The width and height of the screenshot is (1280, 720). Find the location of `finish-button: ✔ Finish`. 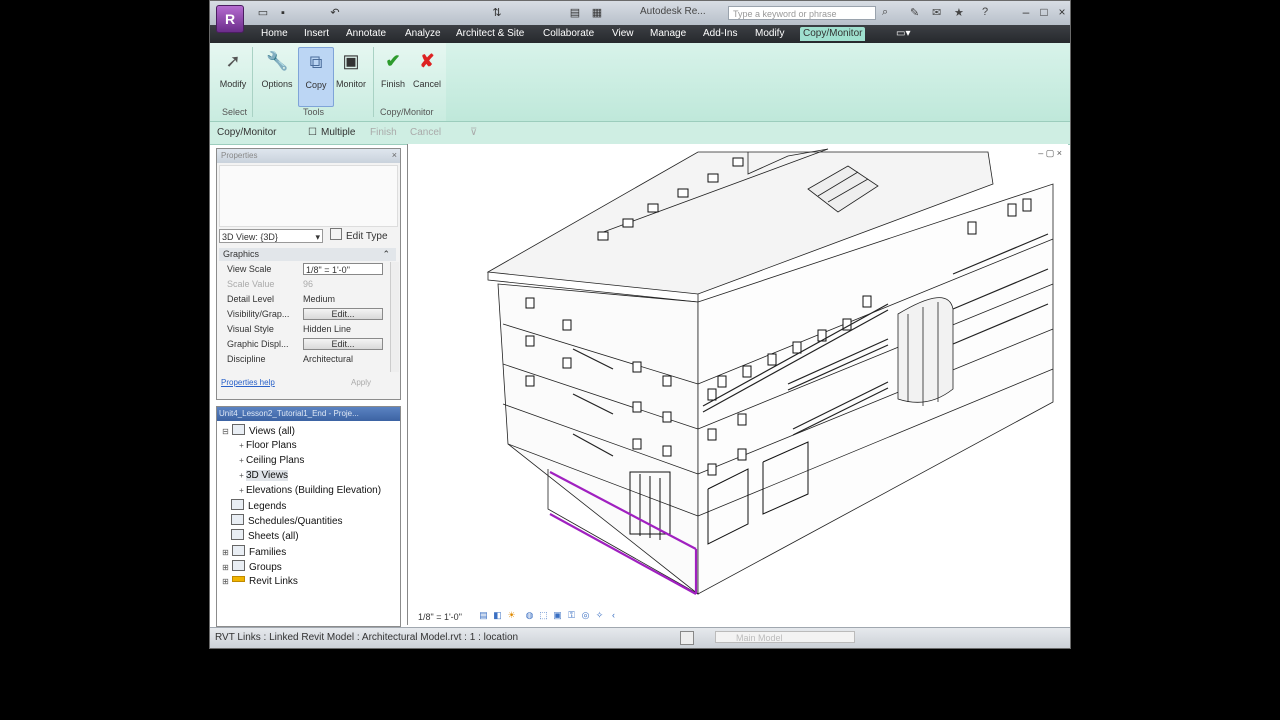

finish-button: ✔ Finish is located at coordinates (393, 76).